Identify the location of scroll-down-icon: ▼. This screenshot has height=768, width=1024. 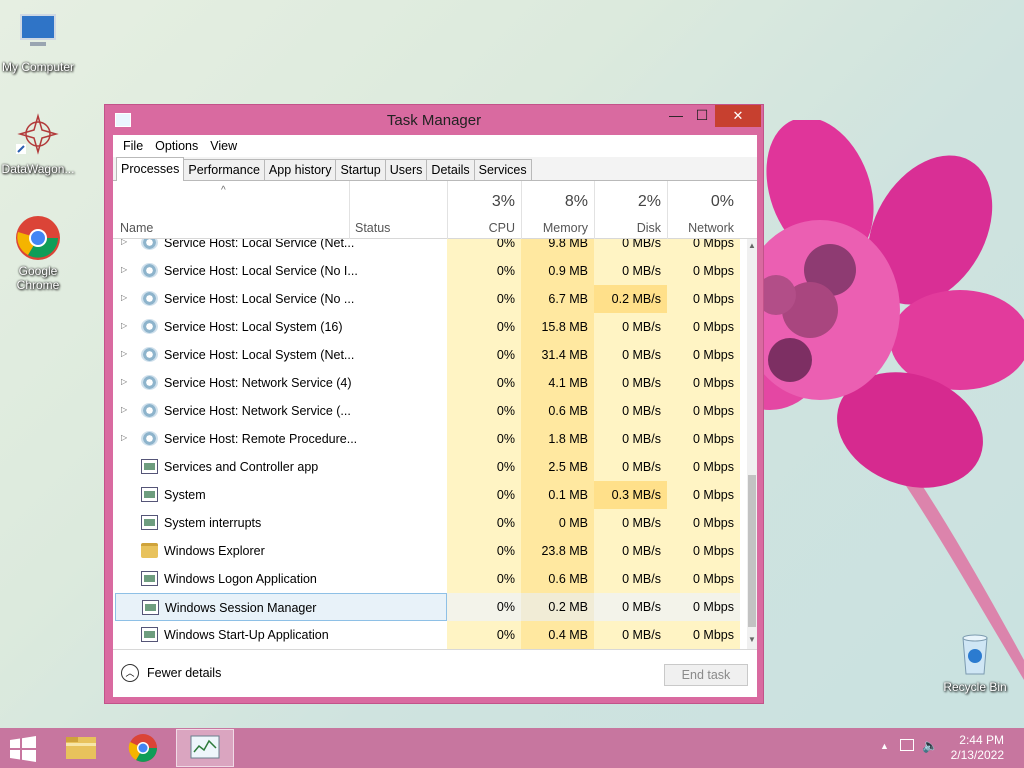
(752, 641).